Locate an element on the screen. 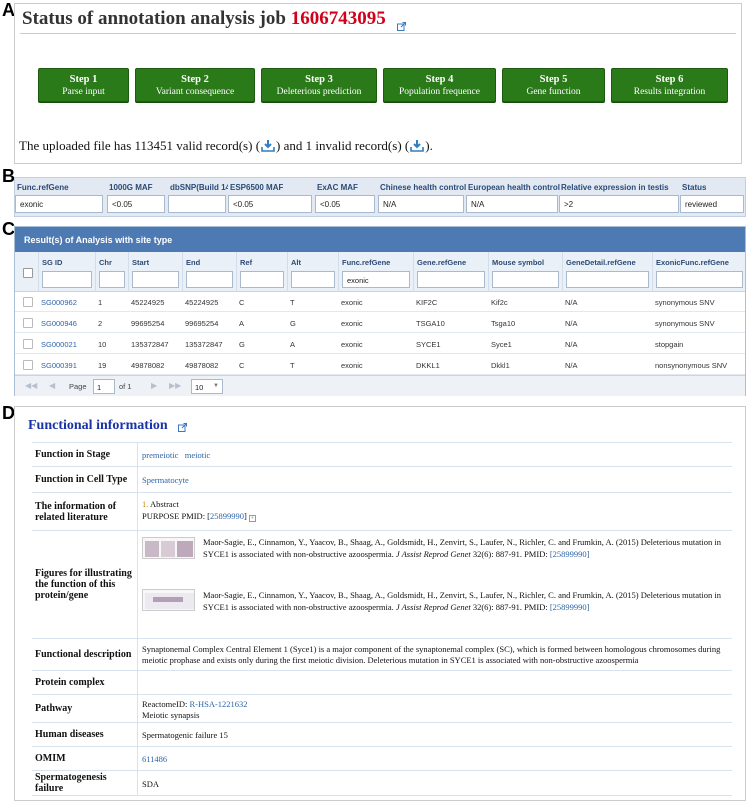 This screenshot has height=804, width=747. column-genedetail: GeneDetail.refGene is located at coordinates (607, 272).